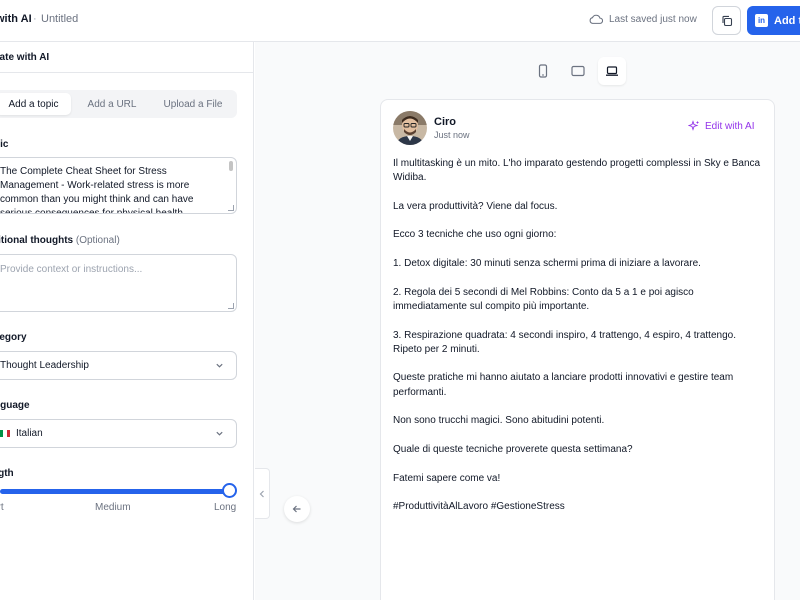 This screenshot has height=600, width=800. What do you see at coordinates (25, 57) in the screenshot?
I see `sidebar-title: eate with AI` at bounding box center [25, 57].